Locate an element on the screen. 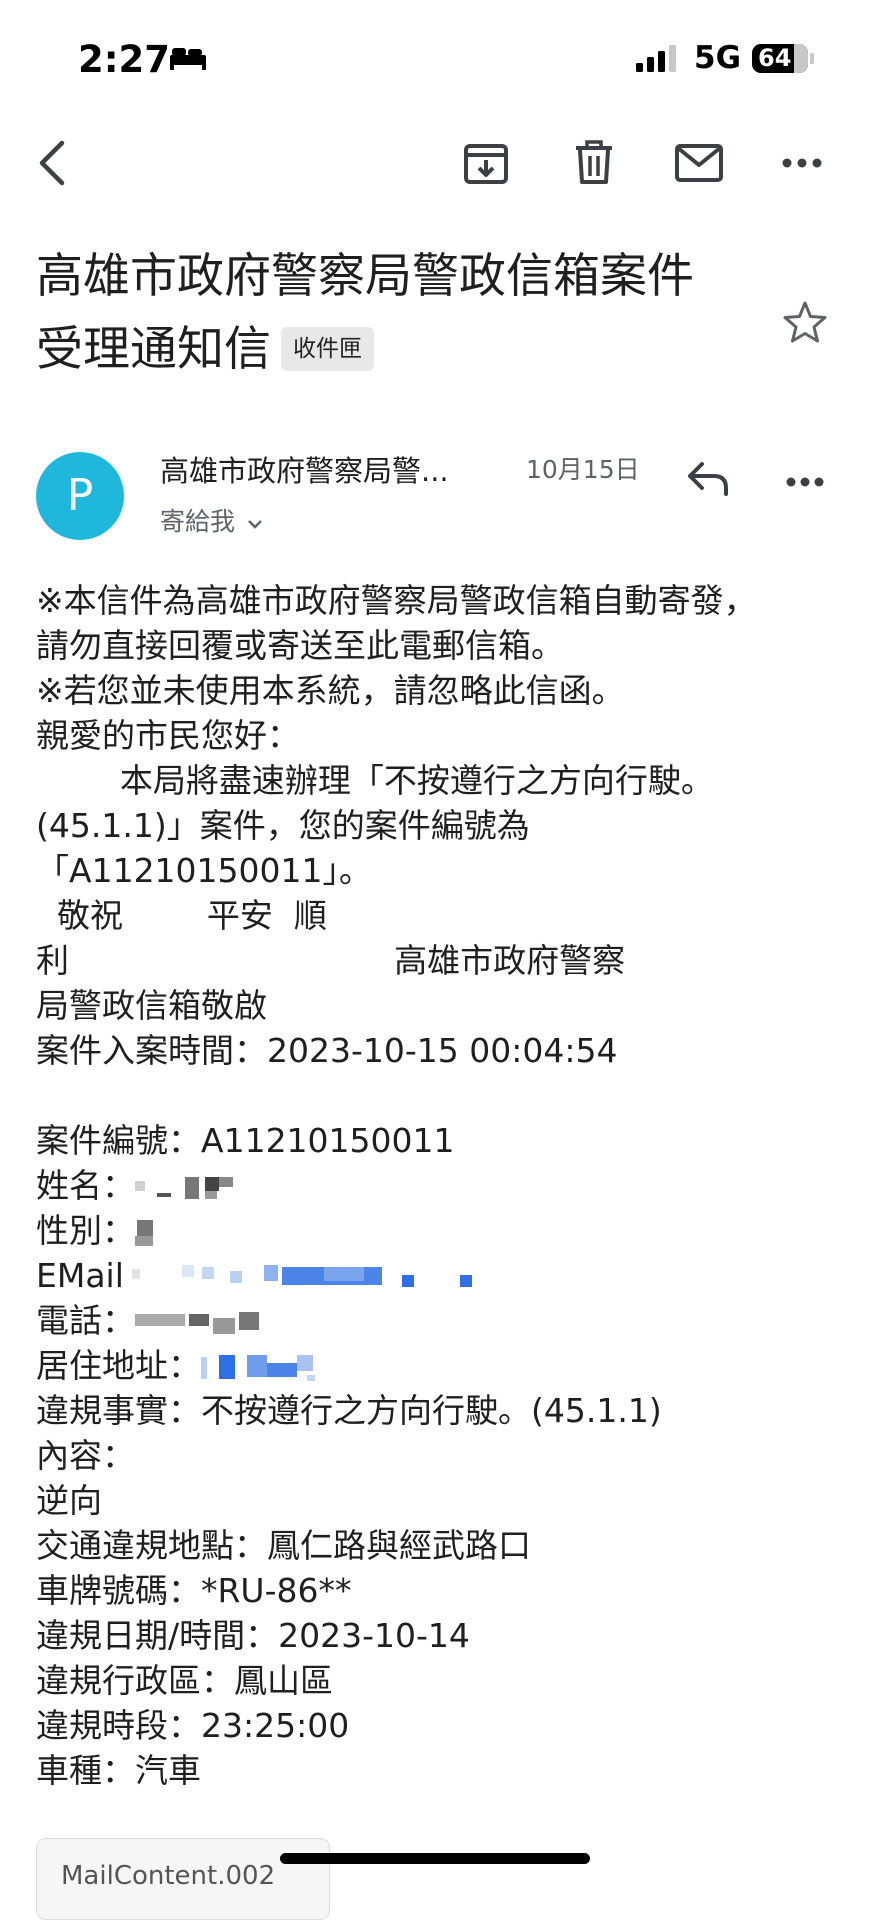 This screenshot has width=870, height=1920. more-options-button is located at coordinates (802, 163).